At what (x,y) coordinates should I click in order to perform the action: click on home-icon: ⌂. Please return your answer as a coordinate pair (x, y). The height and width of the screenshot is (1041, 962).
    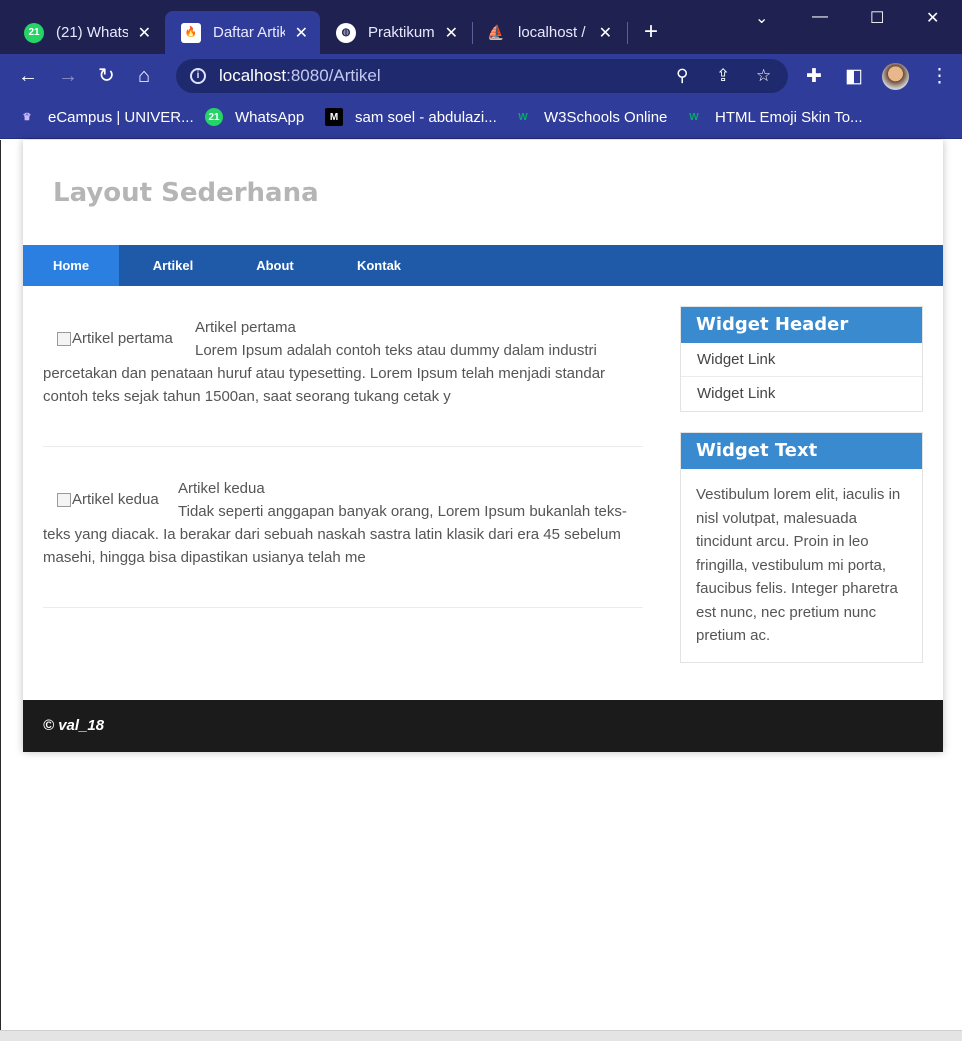
    Looking at the image, I should click on (144, 76).